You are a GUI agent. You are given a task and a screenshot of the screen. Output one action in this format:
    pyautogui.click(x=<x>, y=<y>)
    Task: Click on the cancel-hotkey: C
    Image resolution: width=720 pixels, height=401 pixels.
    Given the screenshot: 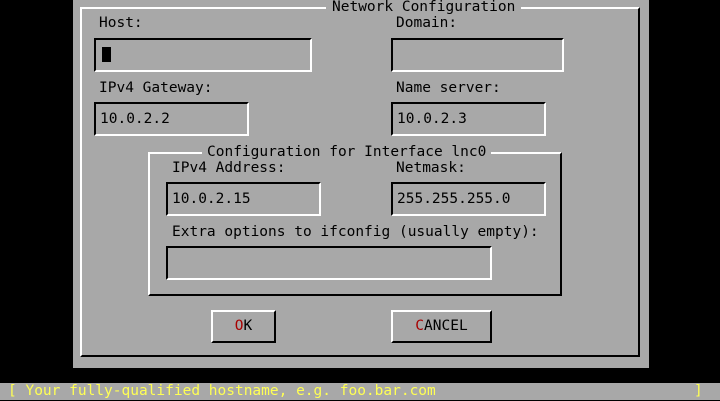 What is the action you would take?
    pyautogui.click(x=420, y=326)
    